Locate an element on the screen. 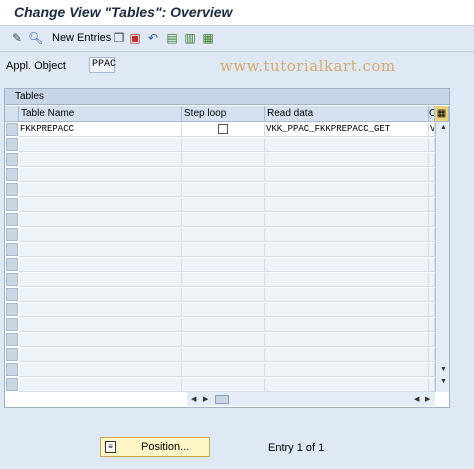  scroll-right-end-icon: ▶ is located at coordinates (427, 399).